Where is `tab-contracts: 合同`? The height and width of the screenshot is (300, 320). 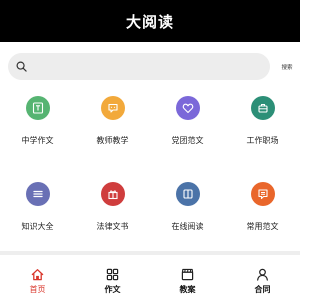 tab-contracts: 合同 is located at coordinates (262, 279).